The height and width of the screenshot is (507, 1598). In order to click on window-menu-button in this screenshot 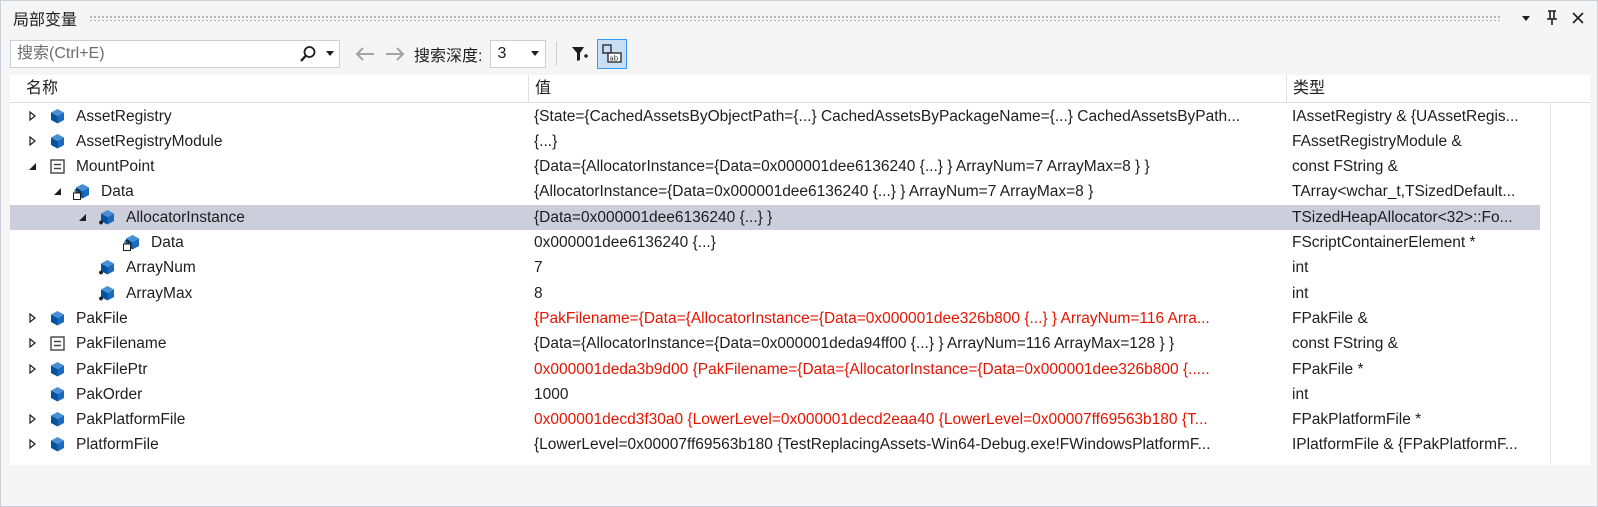, I will do `click(1526, 18)`.